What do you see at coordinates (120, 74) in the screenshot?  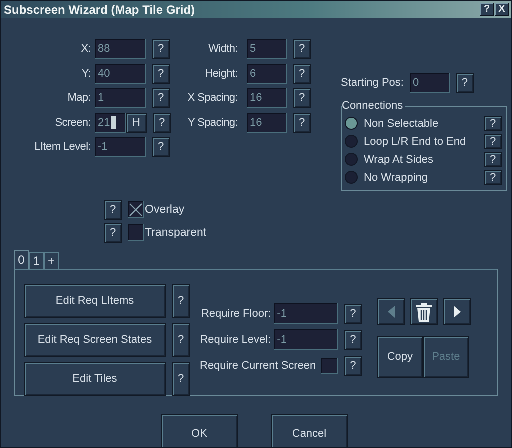 I see `input-field: 40` at bounding box center [120, 74].